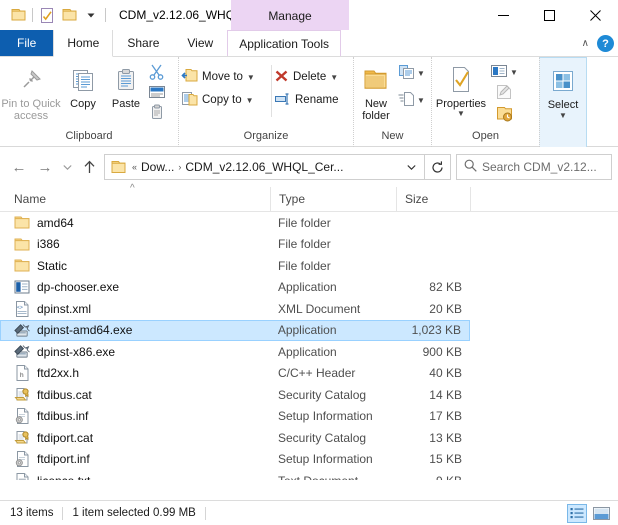  What do you see at coordinates (157, 93) in the screenshot?
I see `copy-path-icon` at bounding box center [157, 93].